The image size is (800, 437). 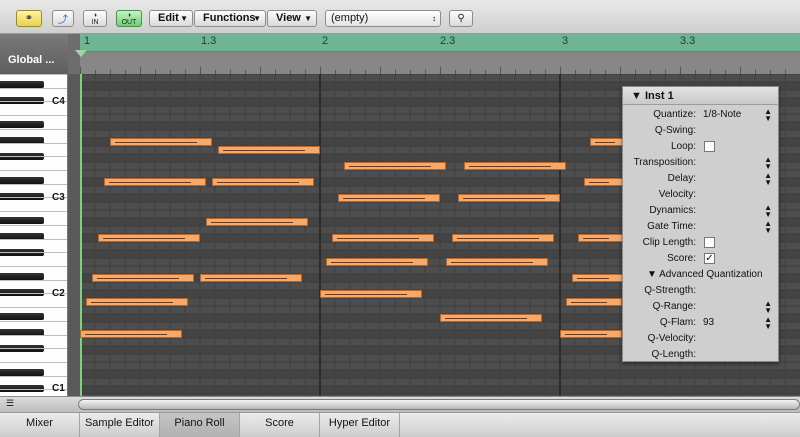 I want to click on chevron-down-icon: ▼, so click(x=308, y=18).